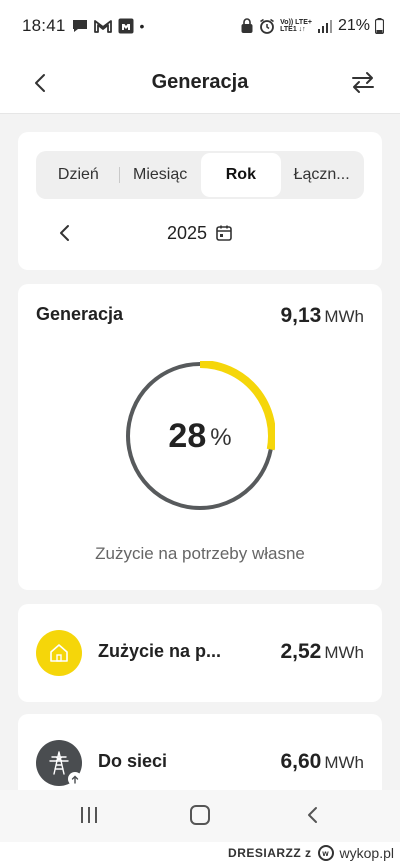 The width and height of the screenshot is (400, 864). I want to click on power-pylon-icon-badge, so click(59, 763).